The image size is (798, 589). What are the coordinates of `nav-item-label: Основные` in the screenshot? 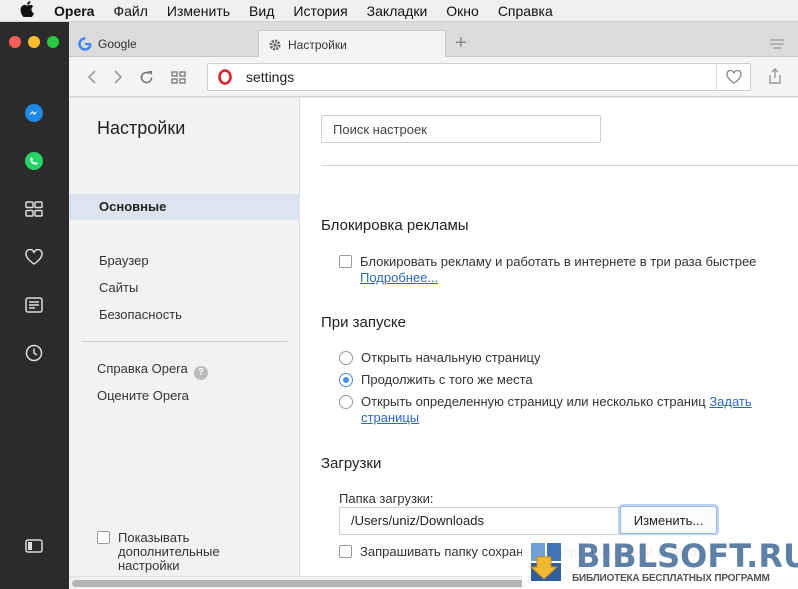 It's located at (133, 206).